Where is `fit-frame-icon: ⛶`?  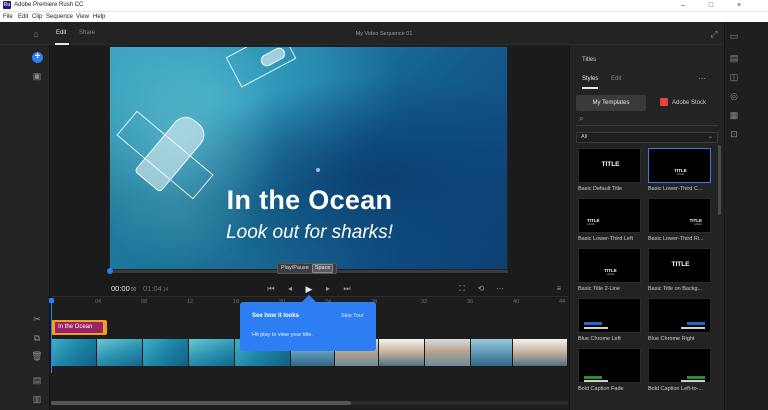 fit-frame-icon: ⛶ is located at coordinates (462, 289).